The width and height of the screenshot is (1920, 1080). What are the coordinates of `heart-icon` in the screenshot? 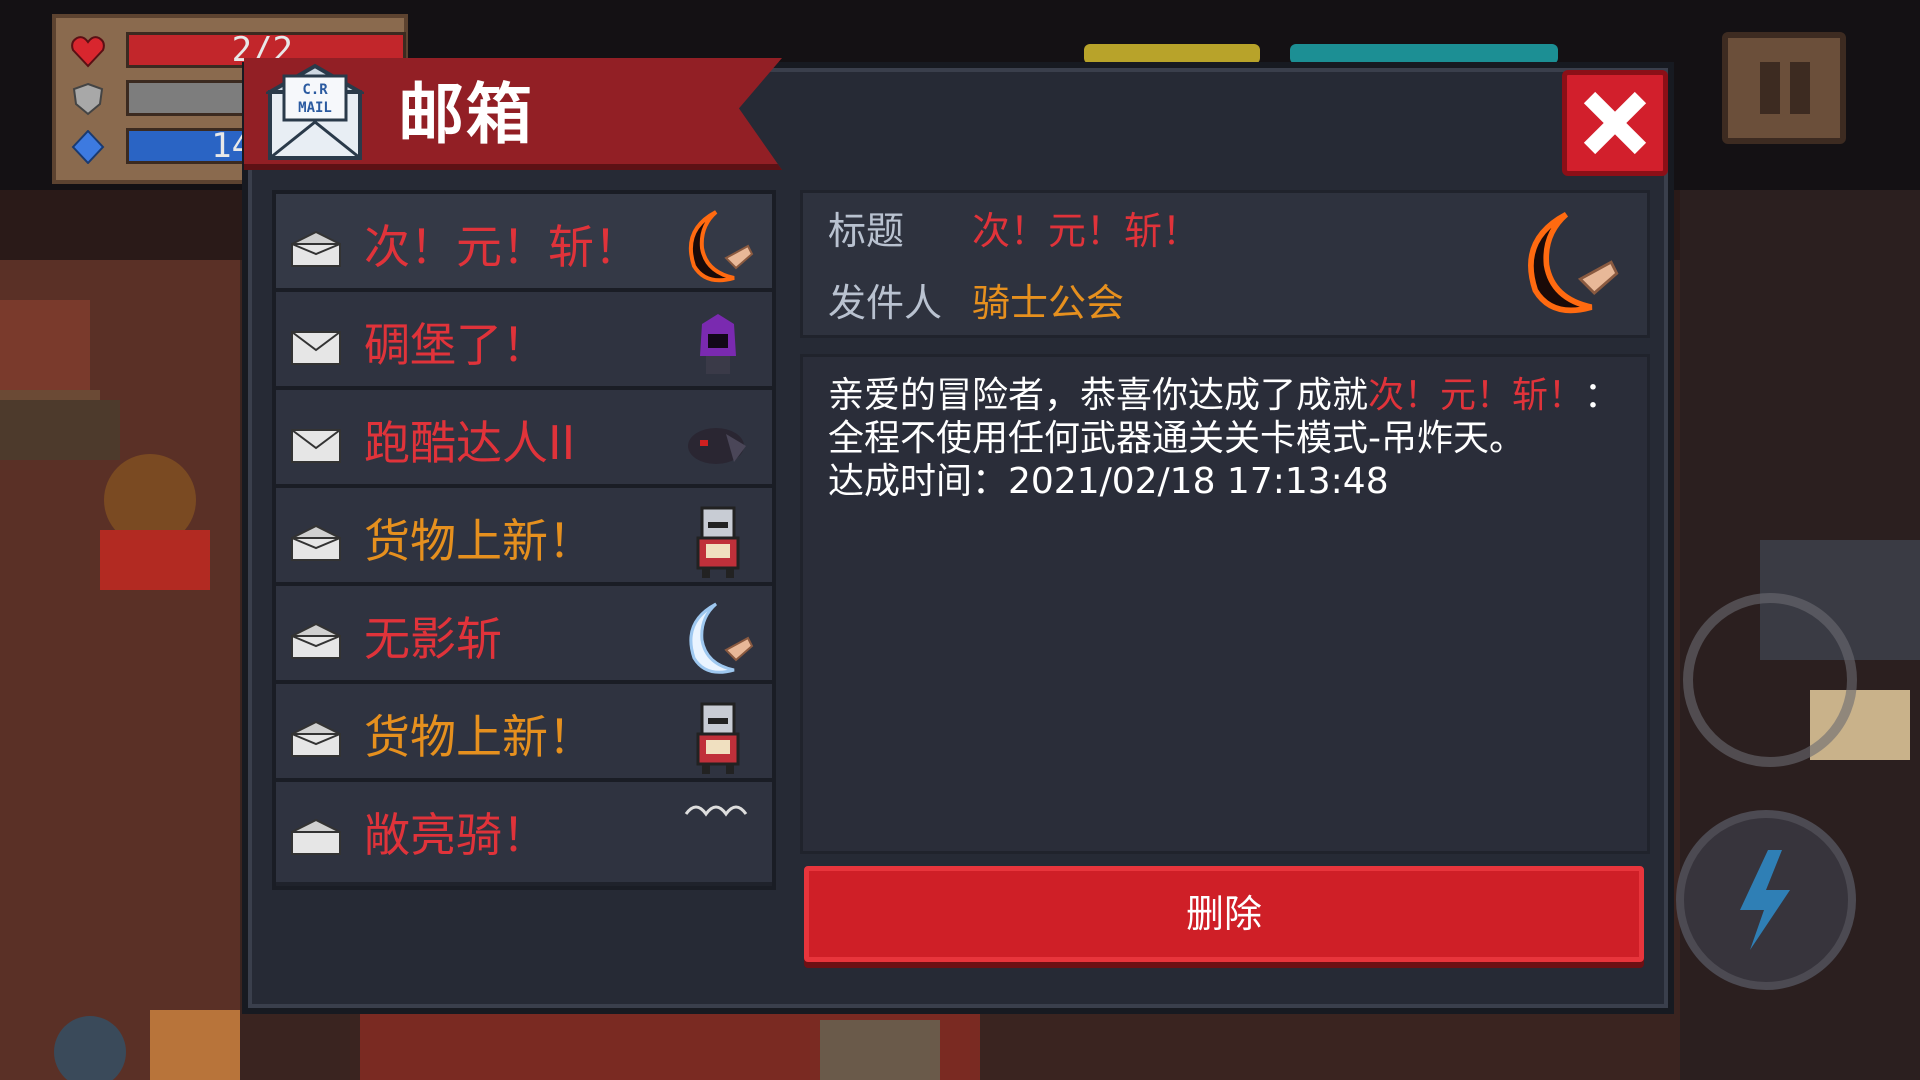 It's located at (88, 52).